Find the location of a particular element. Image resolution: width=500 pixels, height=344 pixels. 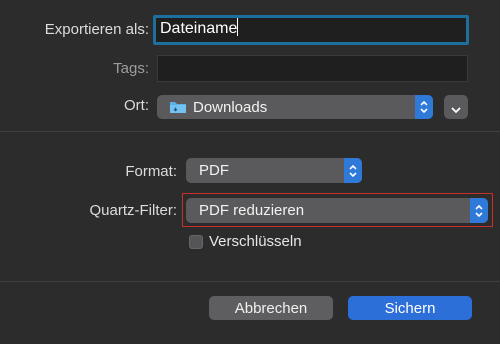

location-popup: Downloads is located at coordinates (295, 107).